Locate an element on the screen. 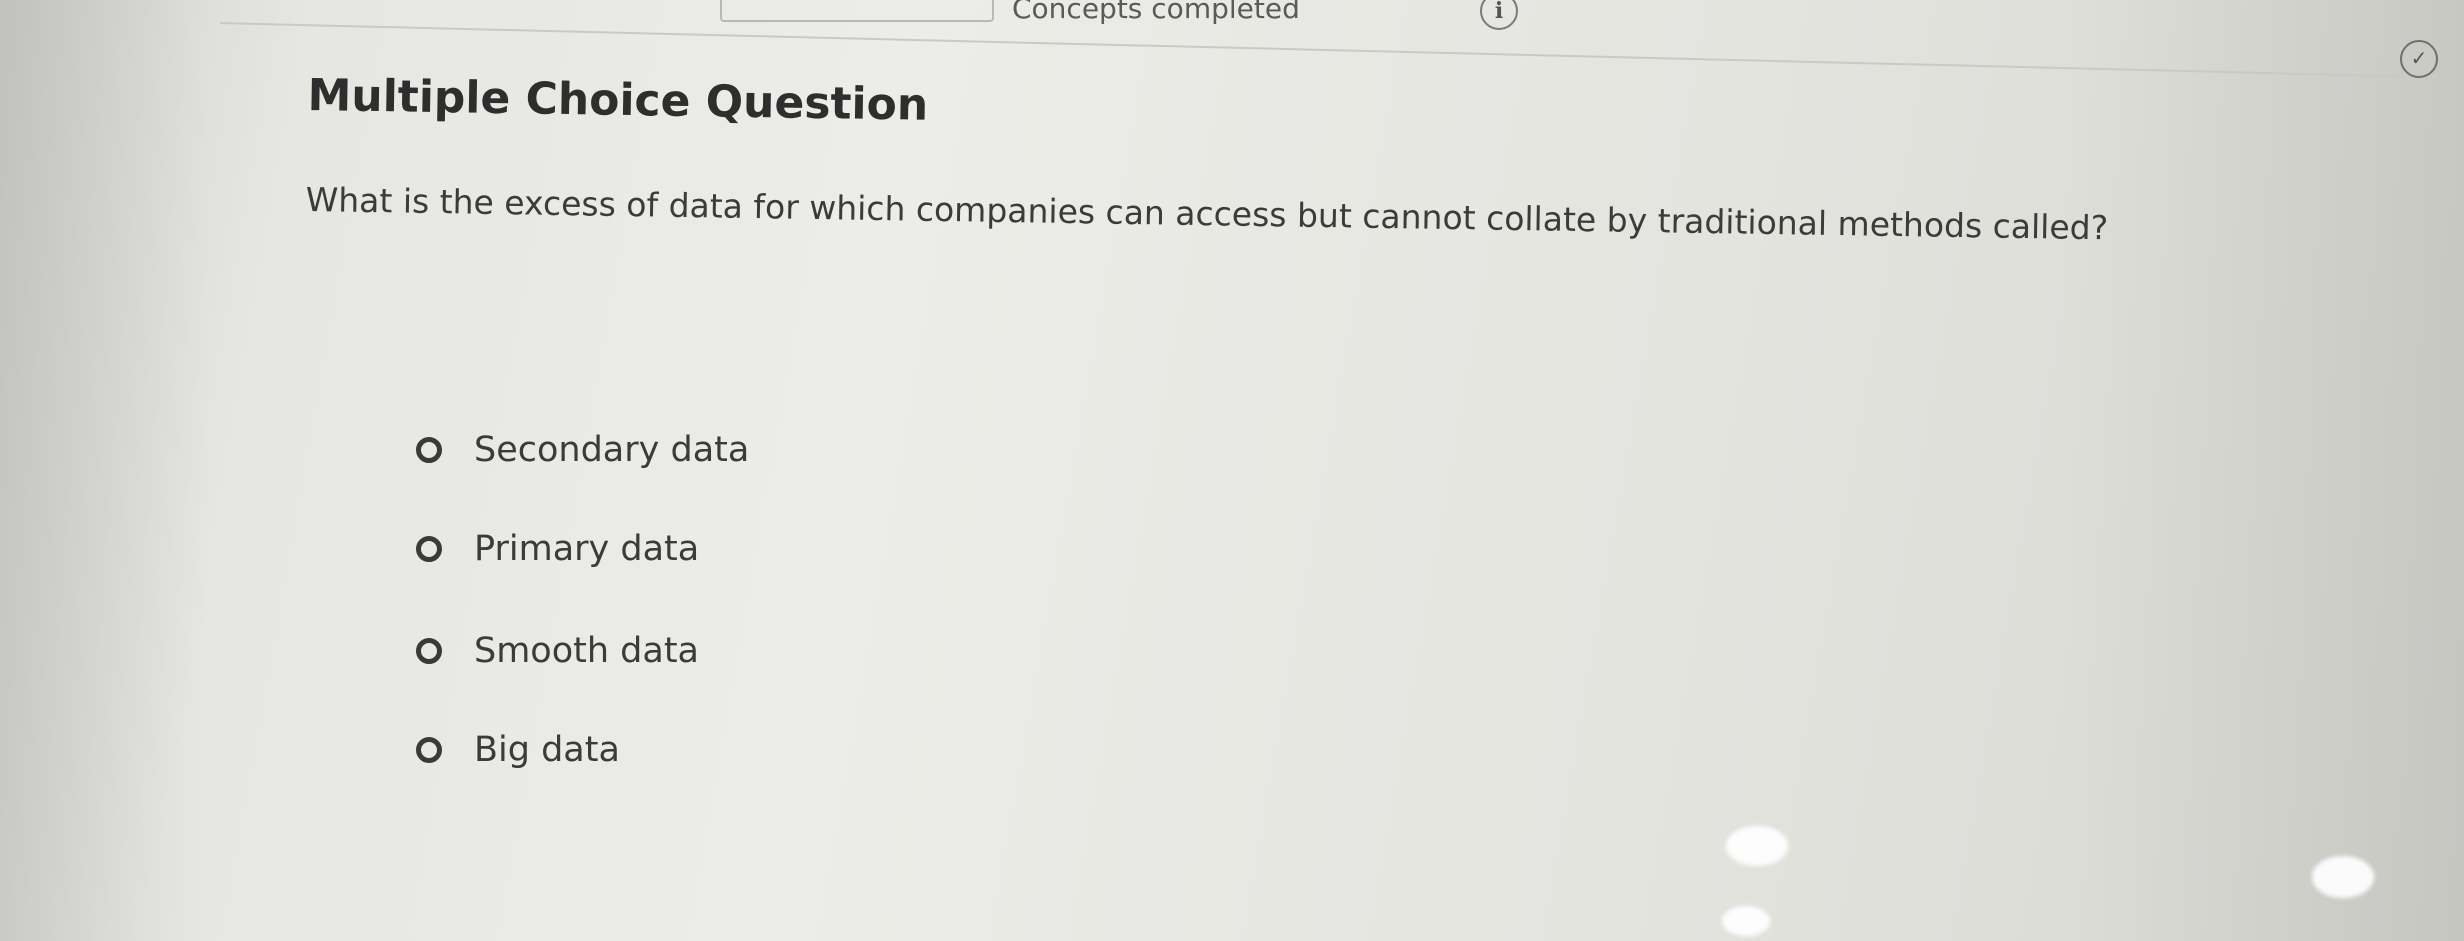  option-label: Smooth data is located at coordinates (587, 651).